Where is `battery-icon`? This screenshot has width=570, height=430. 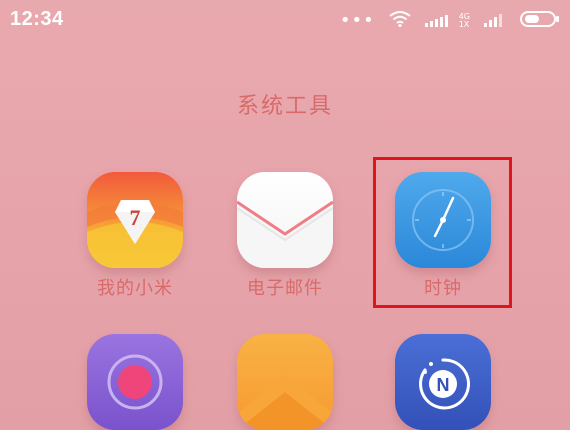 battery-icon is located at coordinates (540, 21).